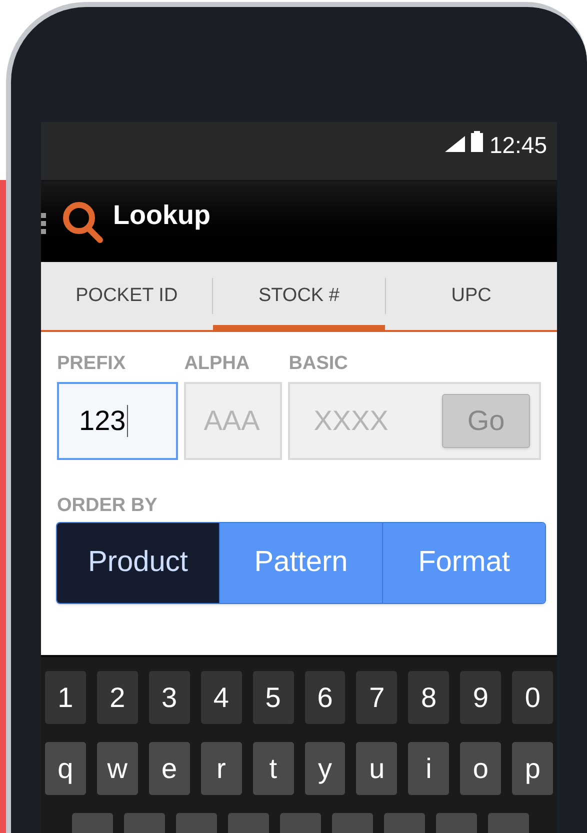 The image size is (587, 833). I want to click on input-field: 123, so click(117, 421).